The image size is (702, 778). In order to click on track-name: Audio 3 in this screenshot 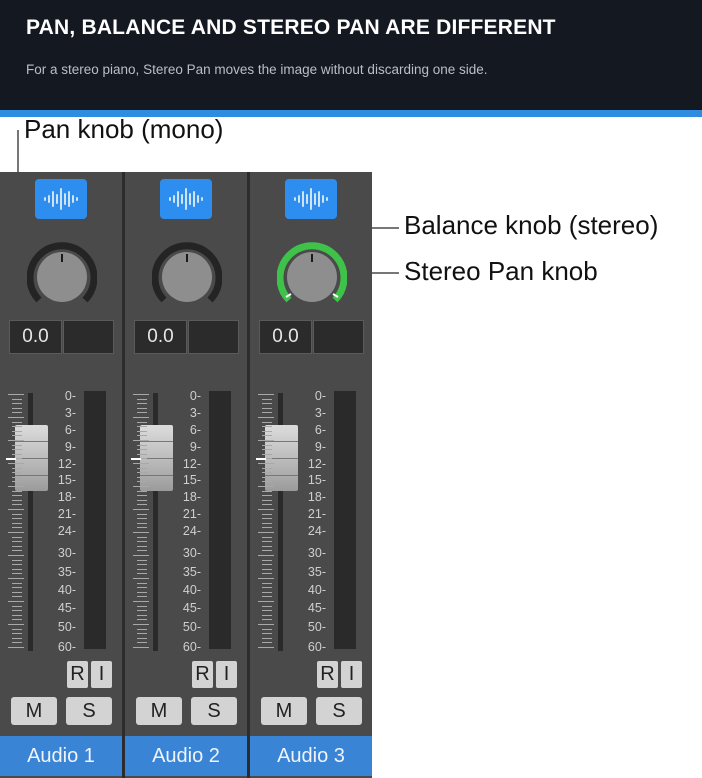, I will do `click(311, 756)`.